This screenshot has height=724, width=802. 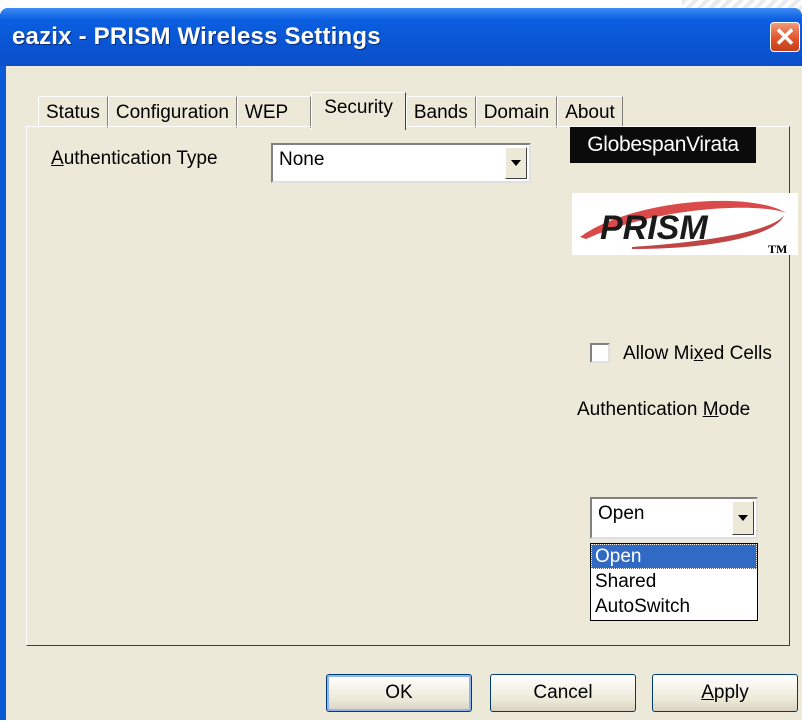 I want to click on tab-domain: Domain, so click(x=516, y=112).